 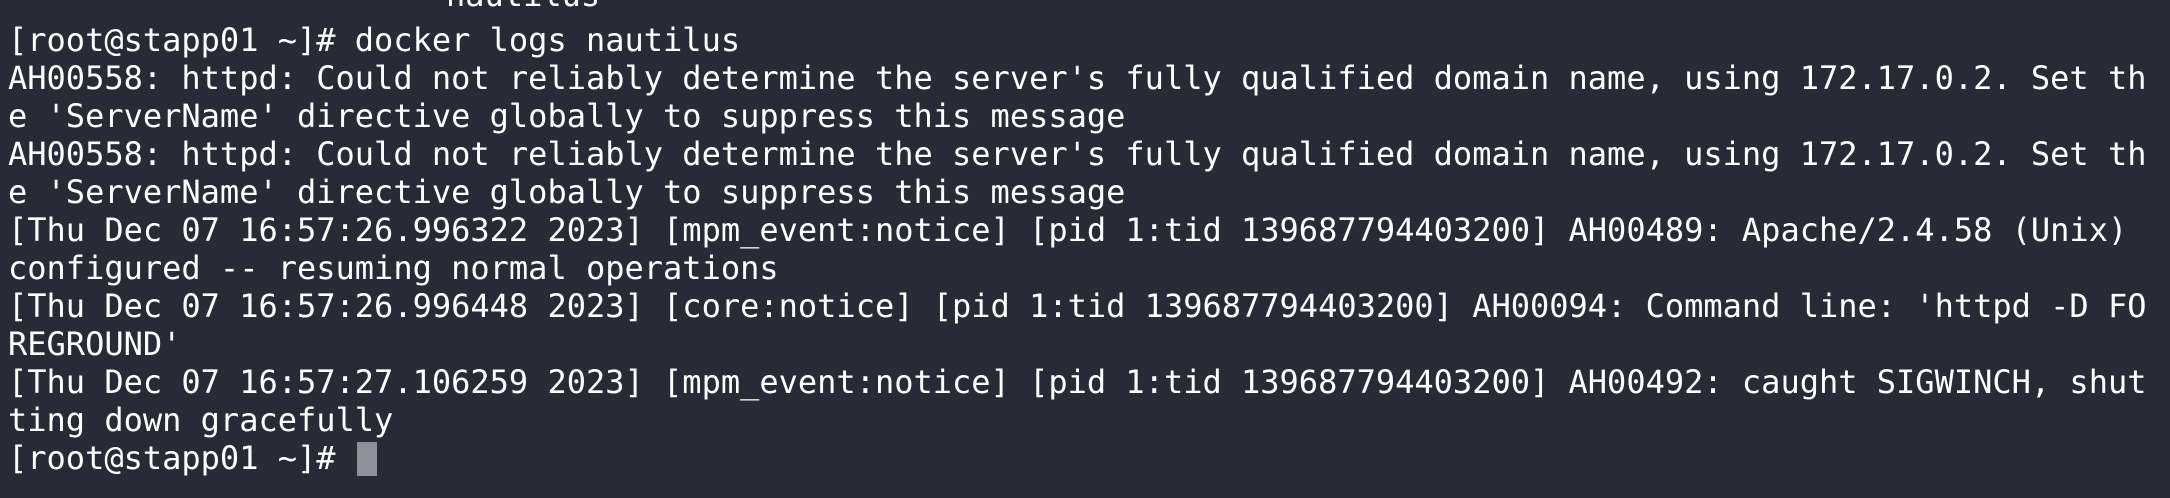 What do you see at coordinates (181, 458) in the screenshot?
I see `shell-prompt: [root@stapp01 ~]#` at bounding box center [181, 458].